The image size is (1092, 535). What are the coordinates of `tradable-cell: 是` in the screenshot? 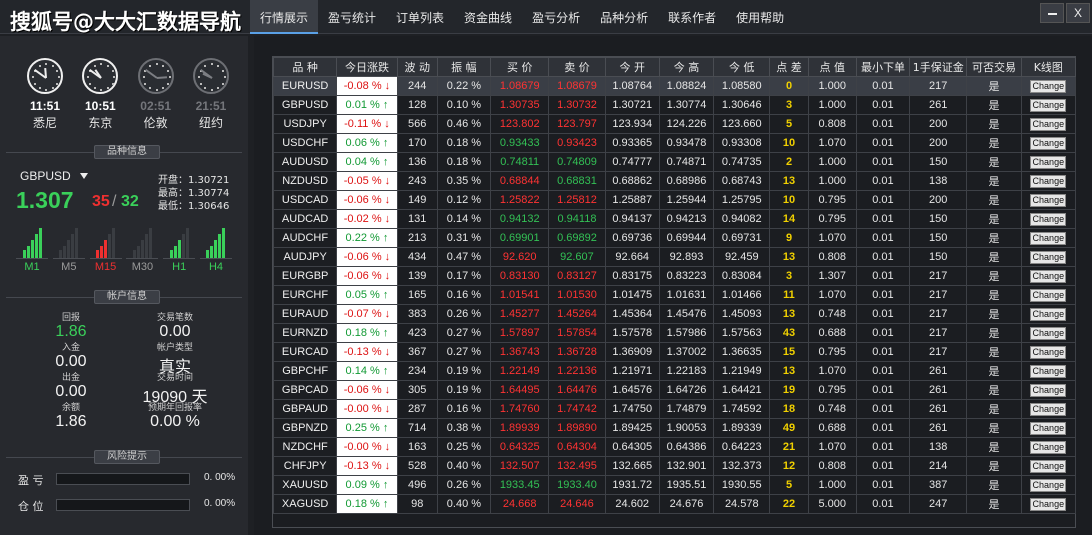 It's located at (994, 314).